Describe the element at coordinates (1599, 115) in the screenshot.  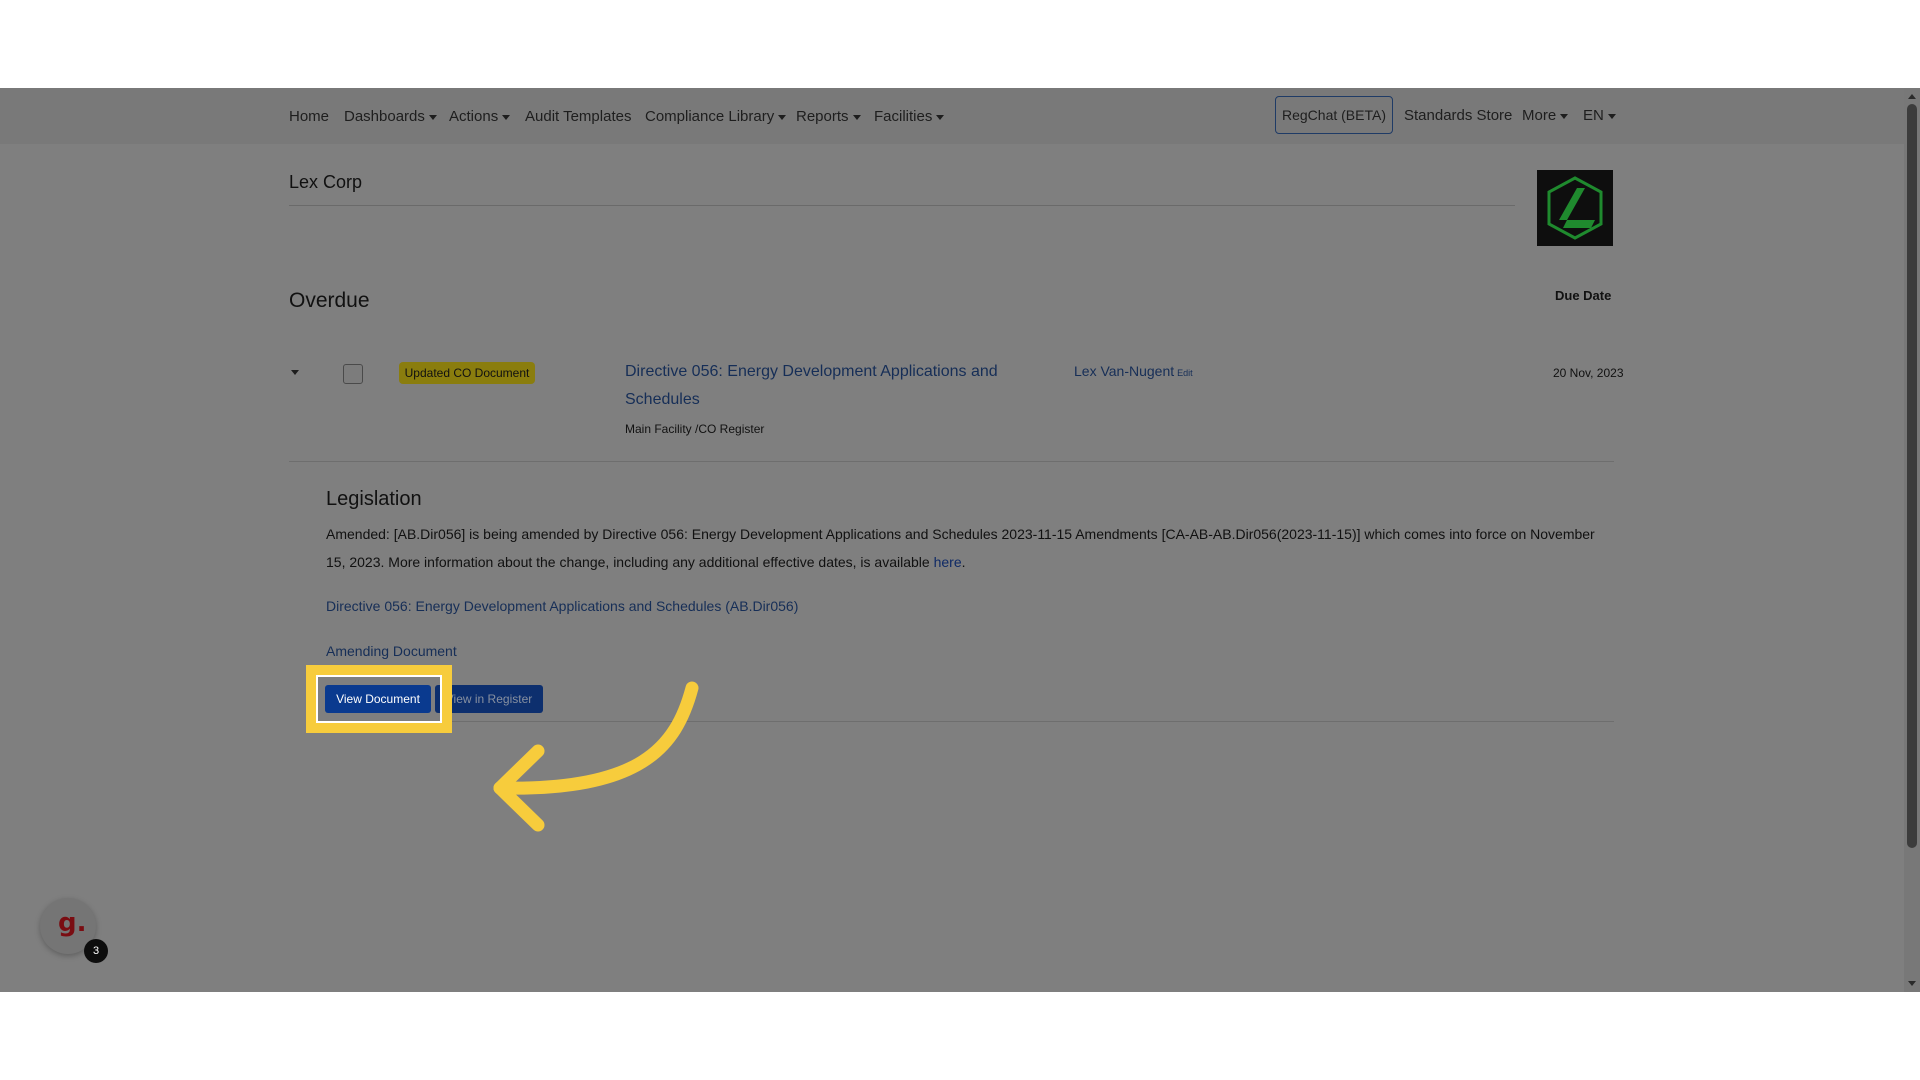
I see `language-selector: EN` at that location.